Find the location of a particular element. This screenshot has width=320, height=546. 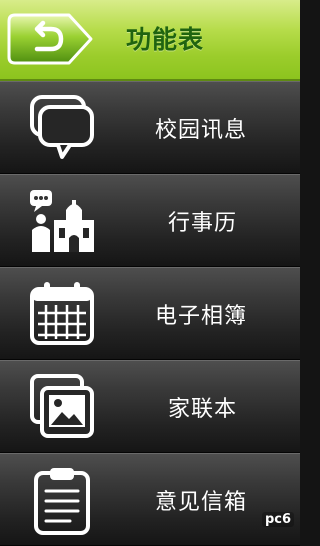

chat-bubbles-icon is located at coordinates (62, 128).